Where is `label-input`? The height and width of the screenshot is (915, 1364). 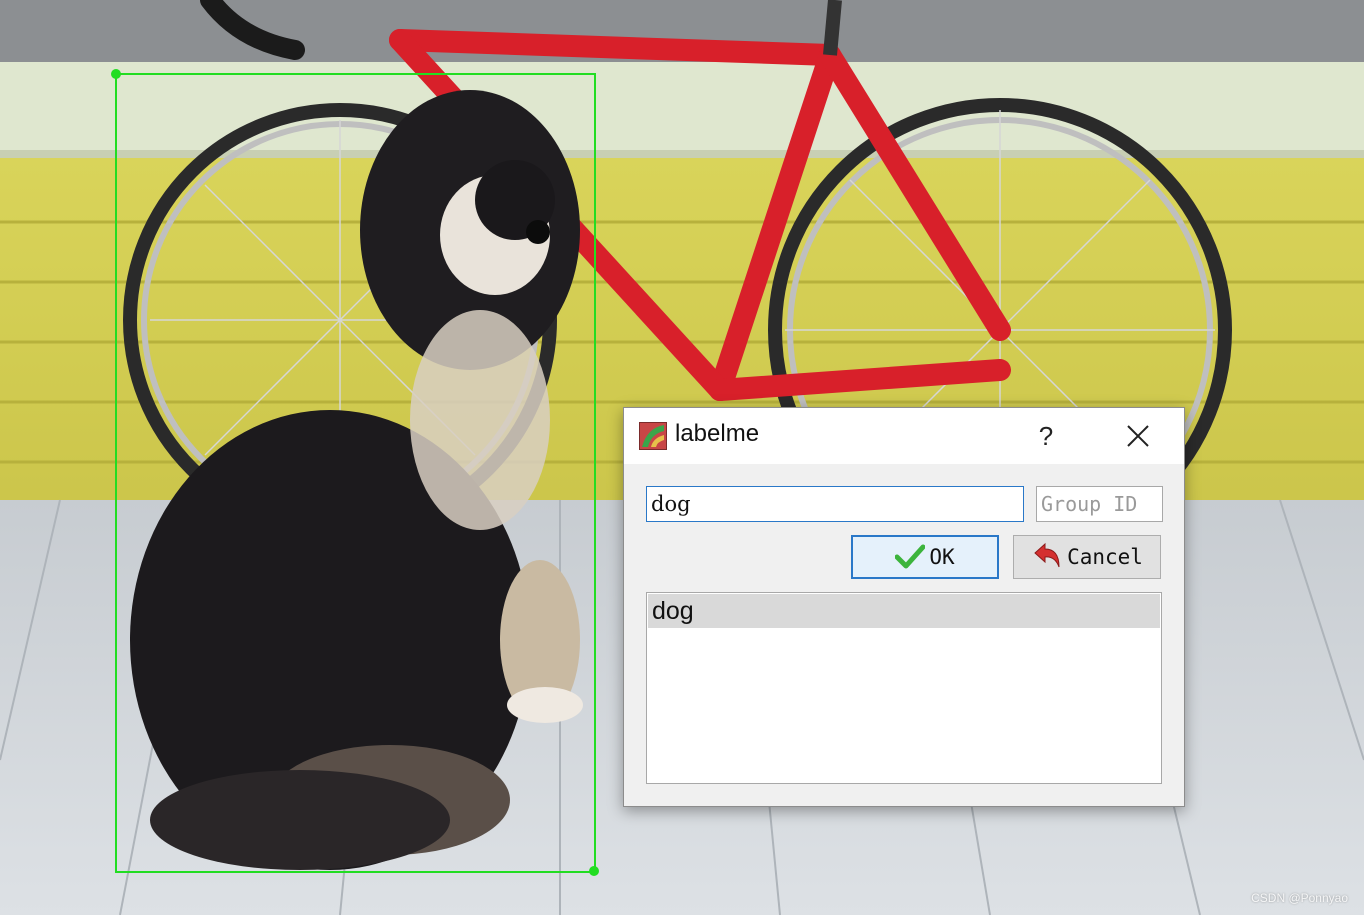 label-input is located at coordinates (835, 504).